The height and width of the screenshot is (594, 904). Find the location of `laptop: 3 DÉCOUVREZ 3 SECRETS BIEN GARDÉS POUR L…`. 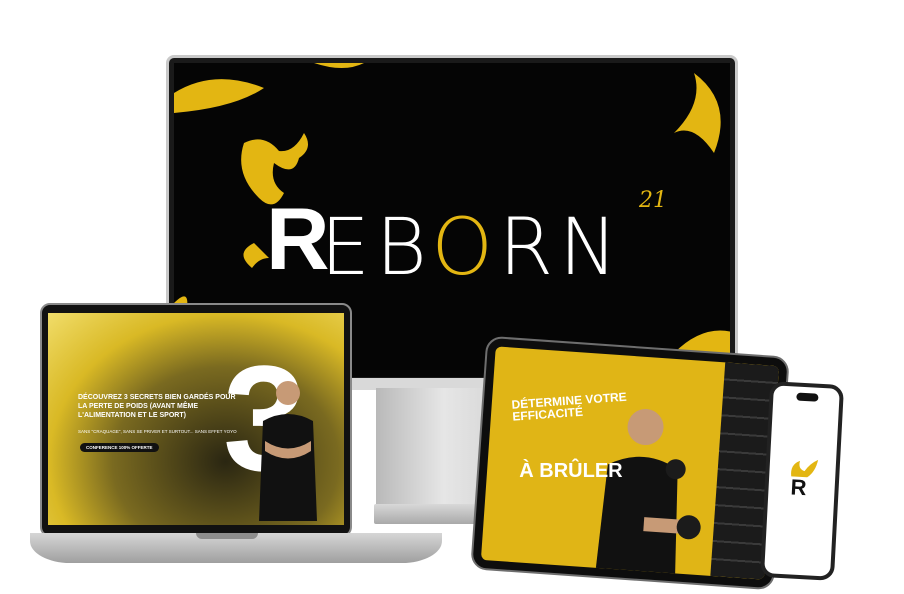

laptop: 3 DÉCOUVREZ 3 SECRETS BIEN GARDÉS POUR L… is located at coordinates (196, 420).